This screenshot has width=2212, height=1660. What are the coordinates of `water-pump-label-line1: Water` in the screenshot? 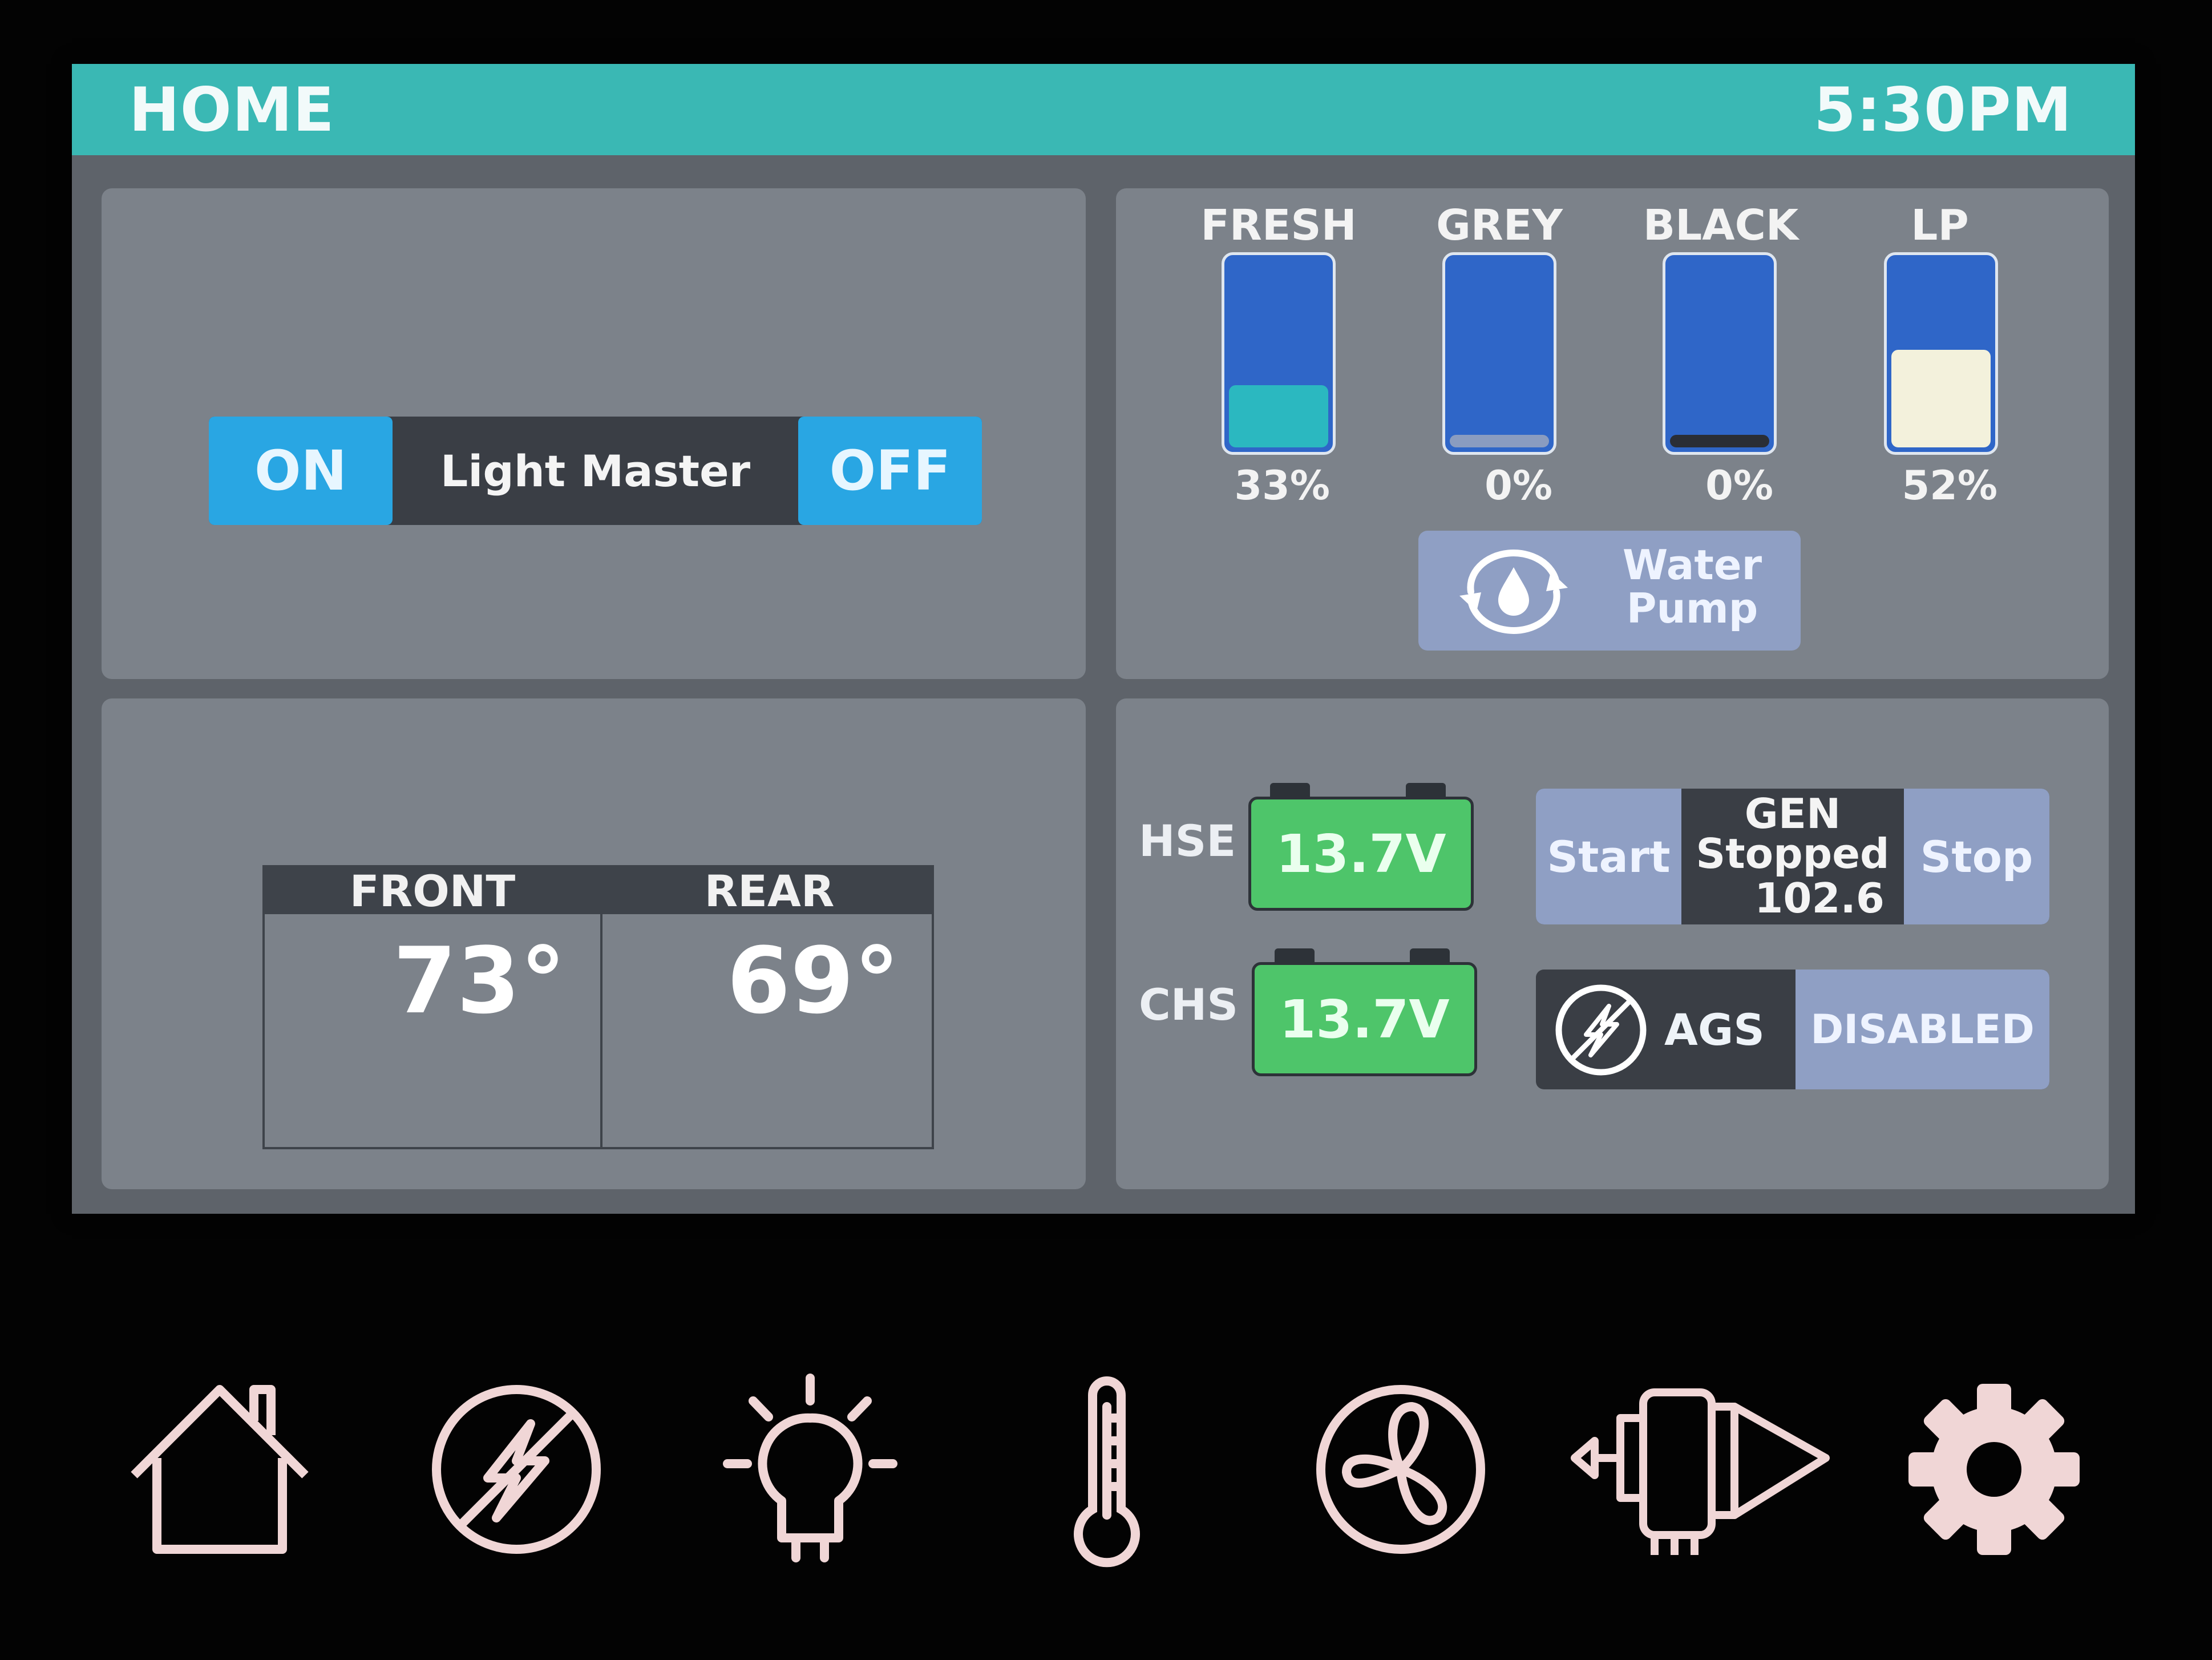 It's located at (1692, 565).